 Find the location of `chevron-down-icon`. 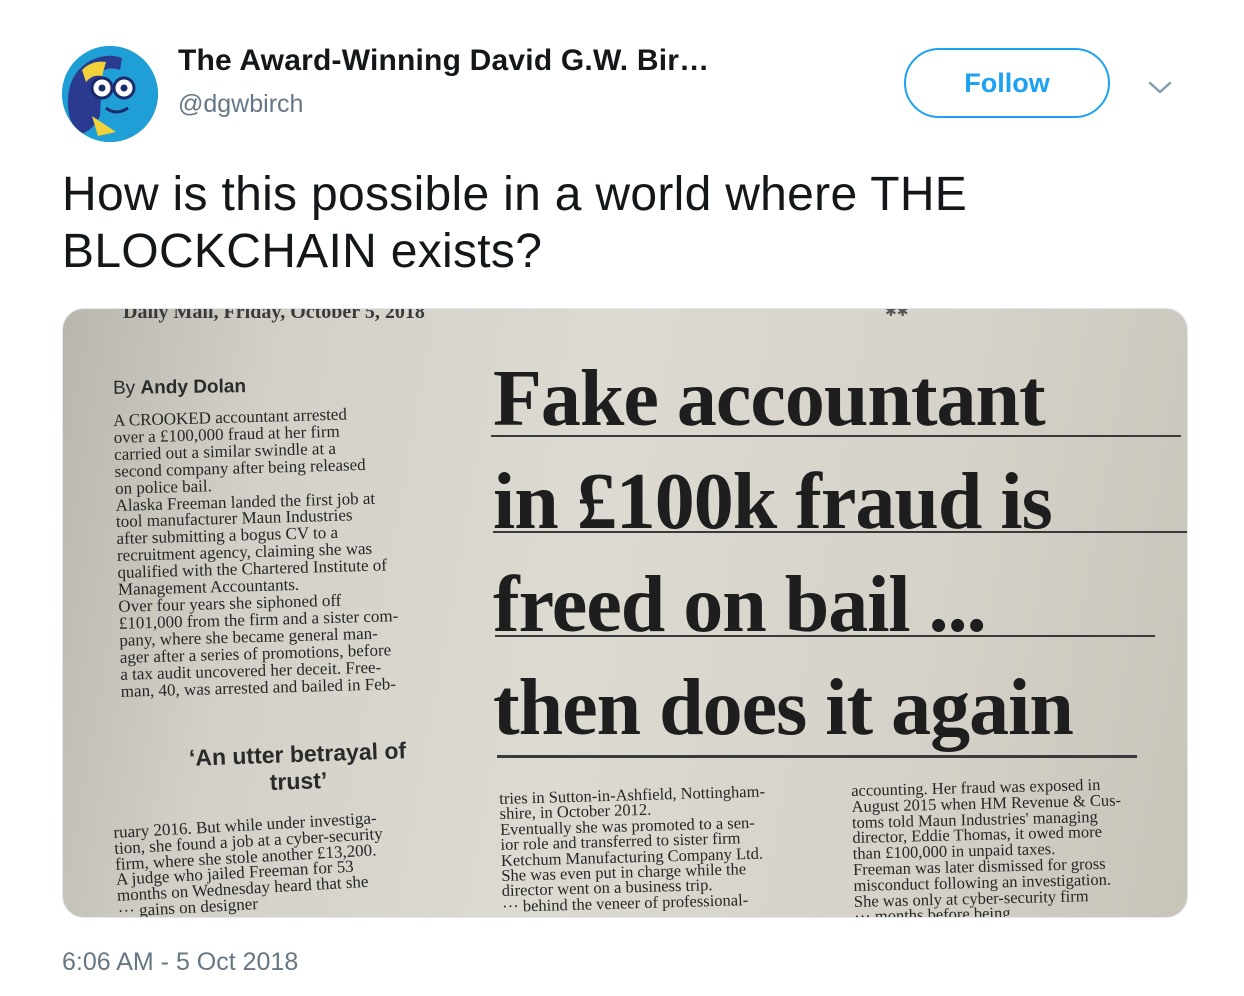

chevron-down-icon is located at coordinates (1160, 88).